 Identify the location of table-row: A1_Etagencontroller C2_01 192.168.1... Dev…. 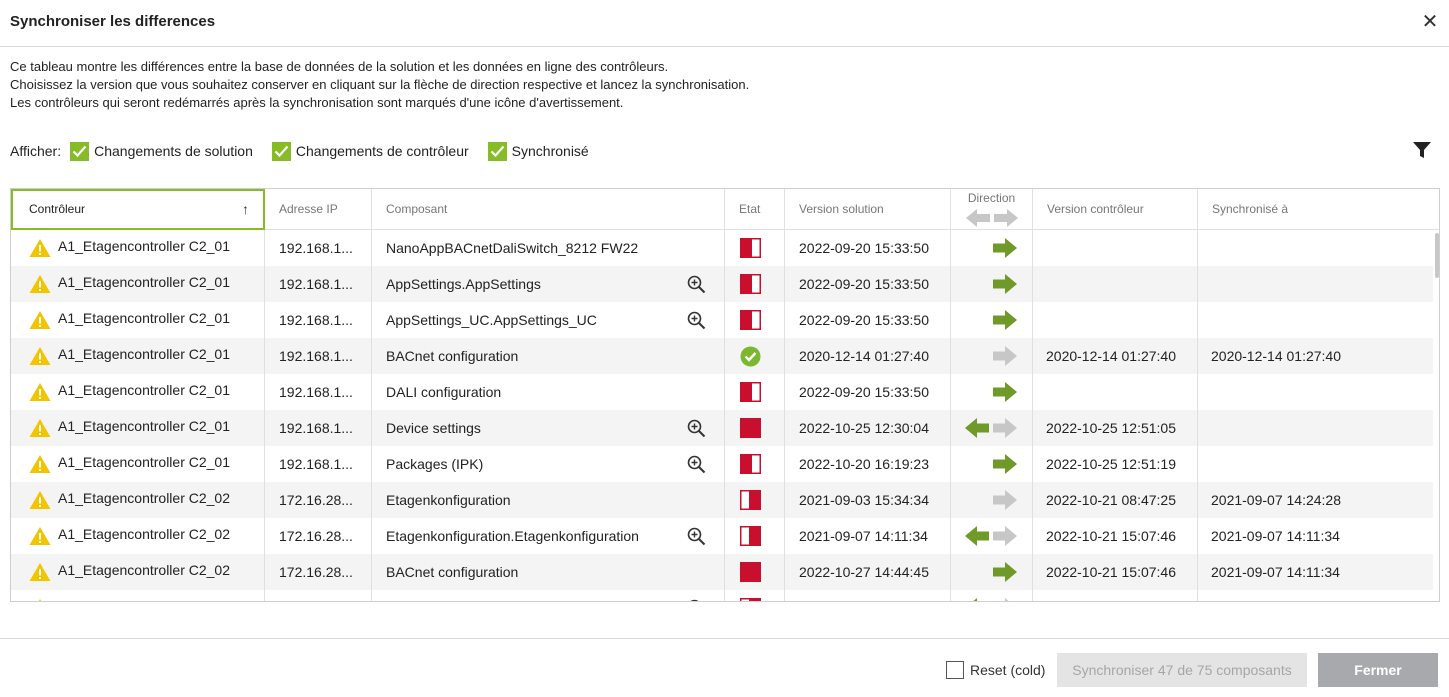
(722, 428).